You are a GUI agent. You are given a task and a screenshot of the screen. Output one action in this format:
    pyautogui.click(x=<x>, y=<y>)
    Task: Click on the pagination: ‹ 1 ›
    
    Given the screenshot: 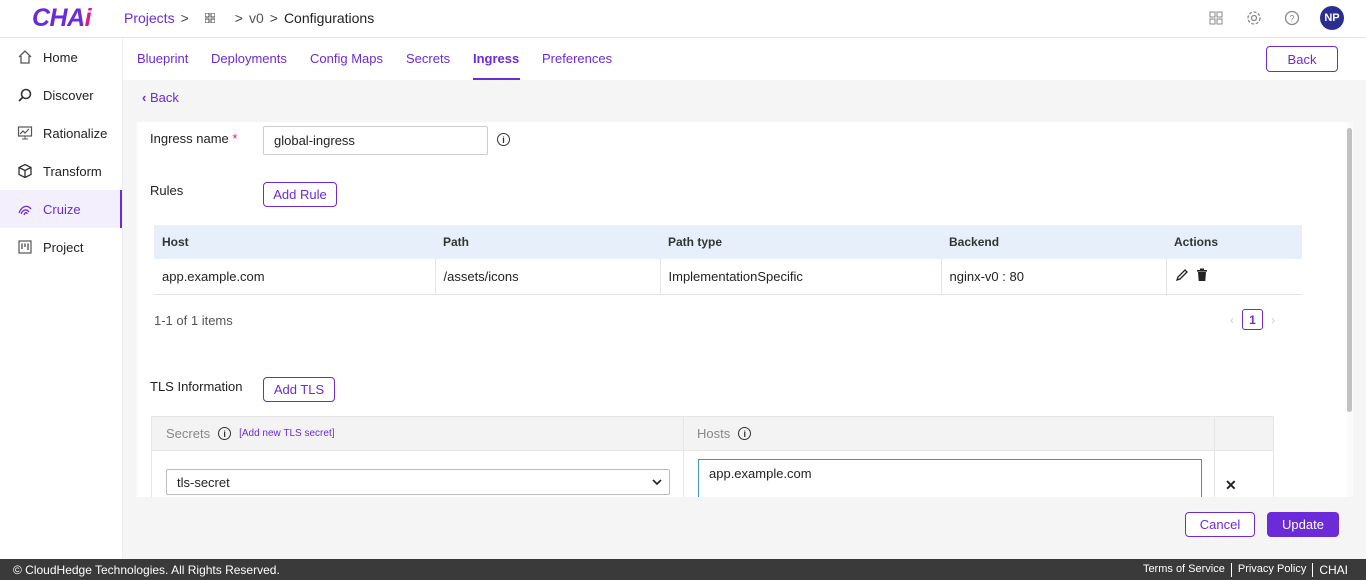 What is the action you would take?
    pyautogui.click(x=1252, y=319)
    